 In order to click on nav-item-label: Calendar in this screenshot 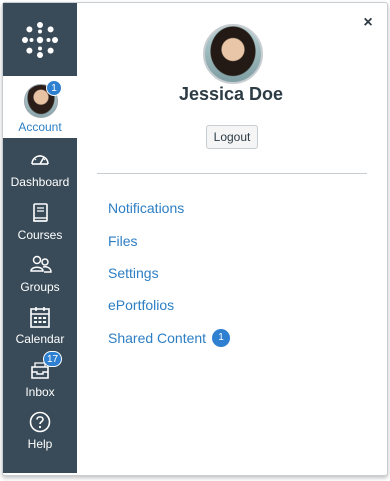, I will do `click(40, 339)`.